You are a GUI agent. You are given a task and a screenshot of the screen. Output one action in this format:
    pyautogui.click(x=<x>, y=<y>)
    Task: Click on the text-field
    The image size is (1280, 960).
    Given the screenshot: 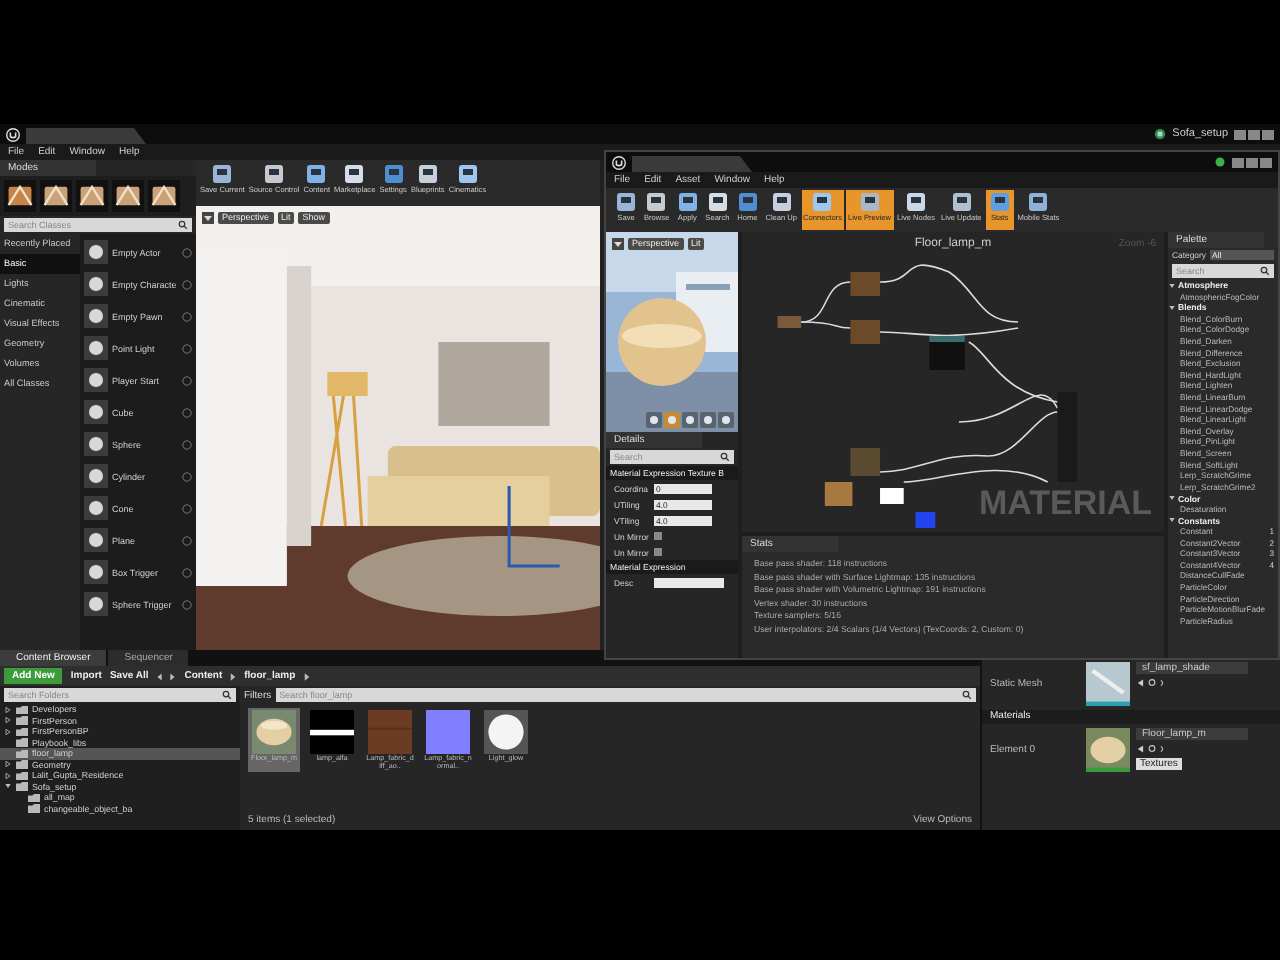 What is the action you would take?
    pyautogui.click(x=689, y=582)
    